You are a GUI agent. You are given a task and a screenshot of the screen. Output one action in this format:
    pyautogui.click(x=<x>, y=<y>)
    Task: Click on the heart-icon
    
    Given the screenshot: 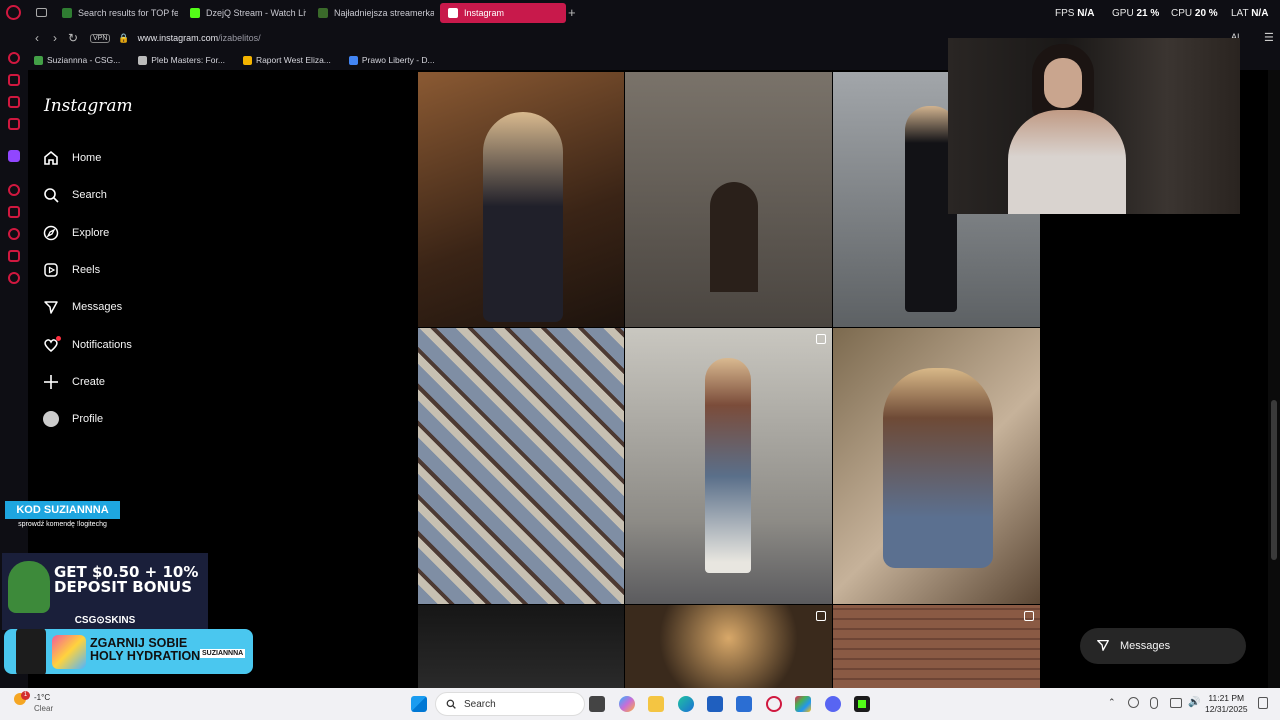 What is the action you would take?
    pyautogui.click(x=51, y=345)
    